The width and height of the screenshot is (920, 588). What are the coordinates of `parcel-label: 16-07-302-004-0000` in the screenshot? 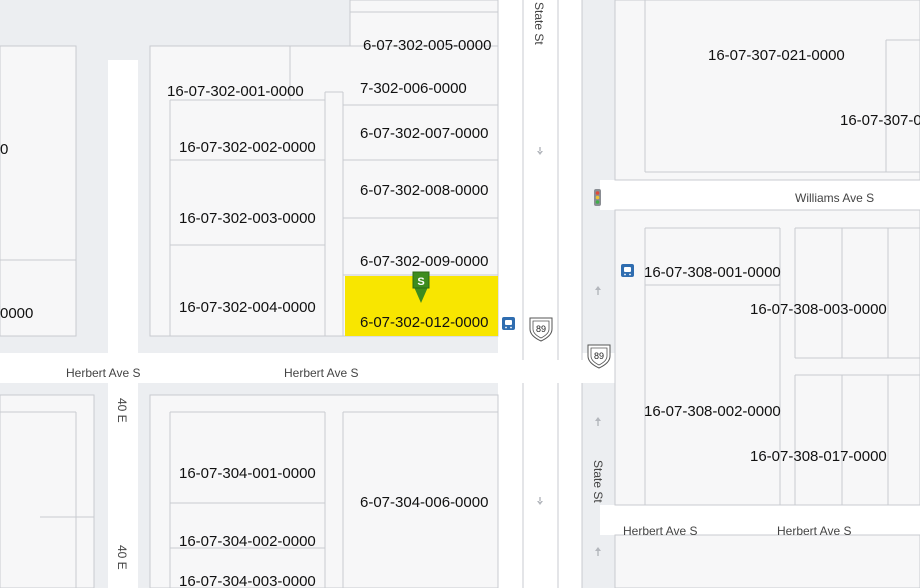 It's located at (247, 307).